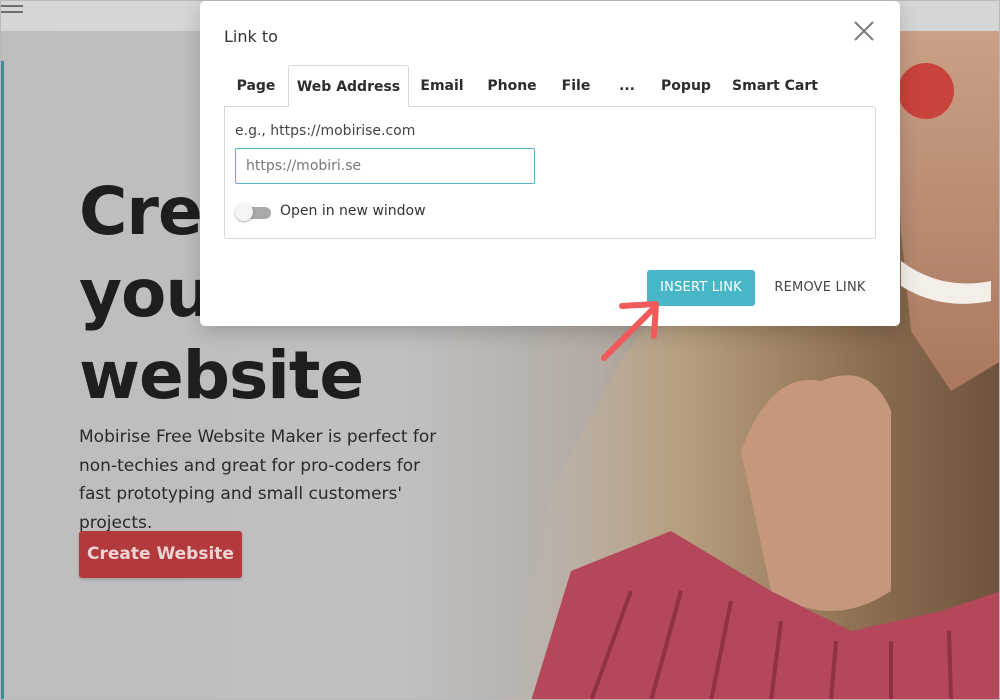 Image resolution: width=1000 pixels, height=700 pixels. Describe the element at coordinates (160, 554) in the screenshot. I see `create-website-button: Create Website` at that location.